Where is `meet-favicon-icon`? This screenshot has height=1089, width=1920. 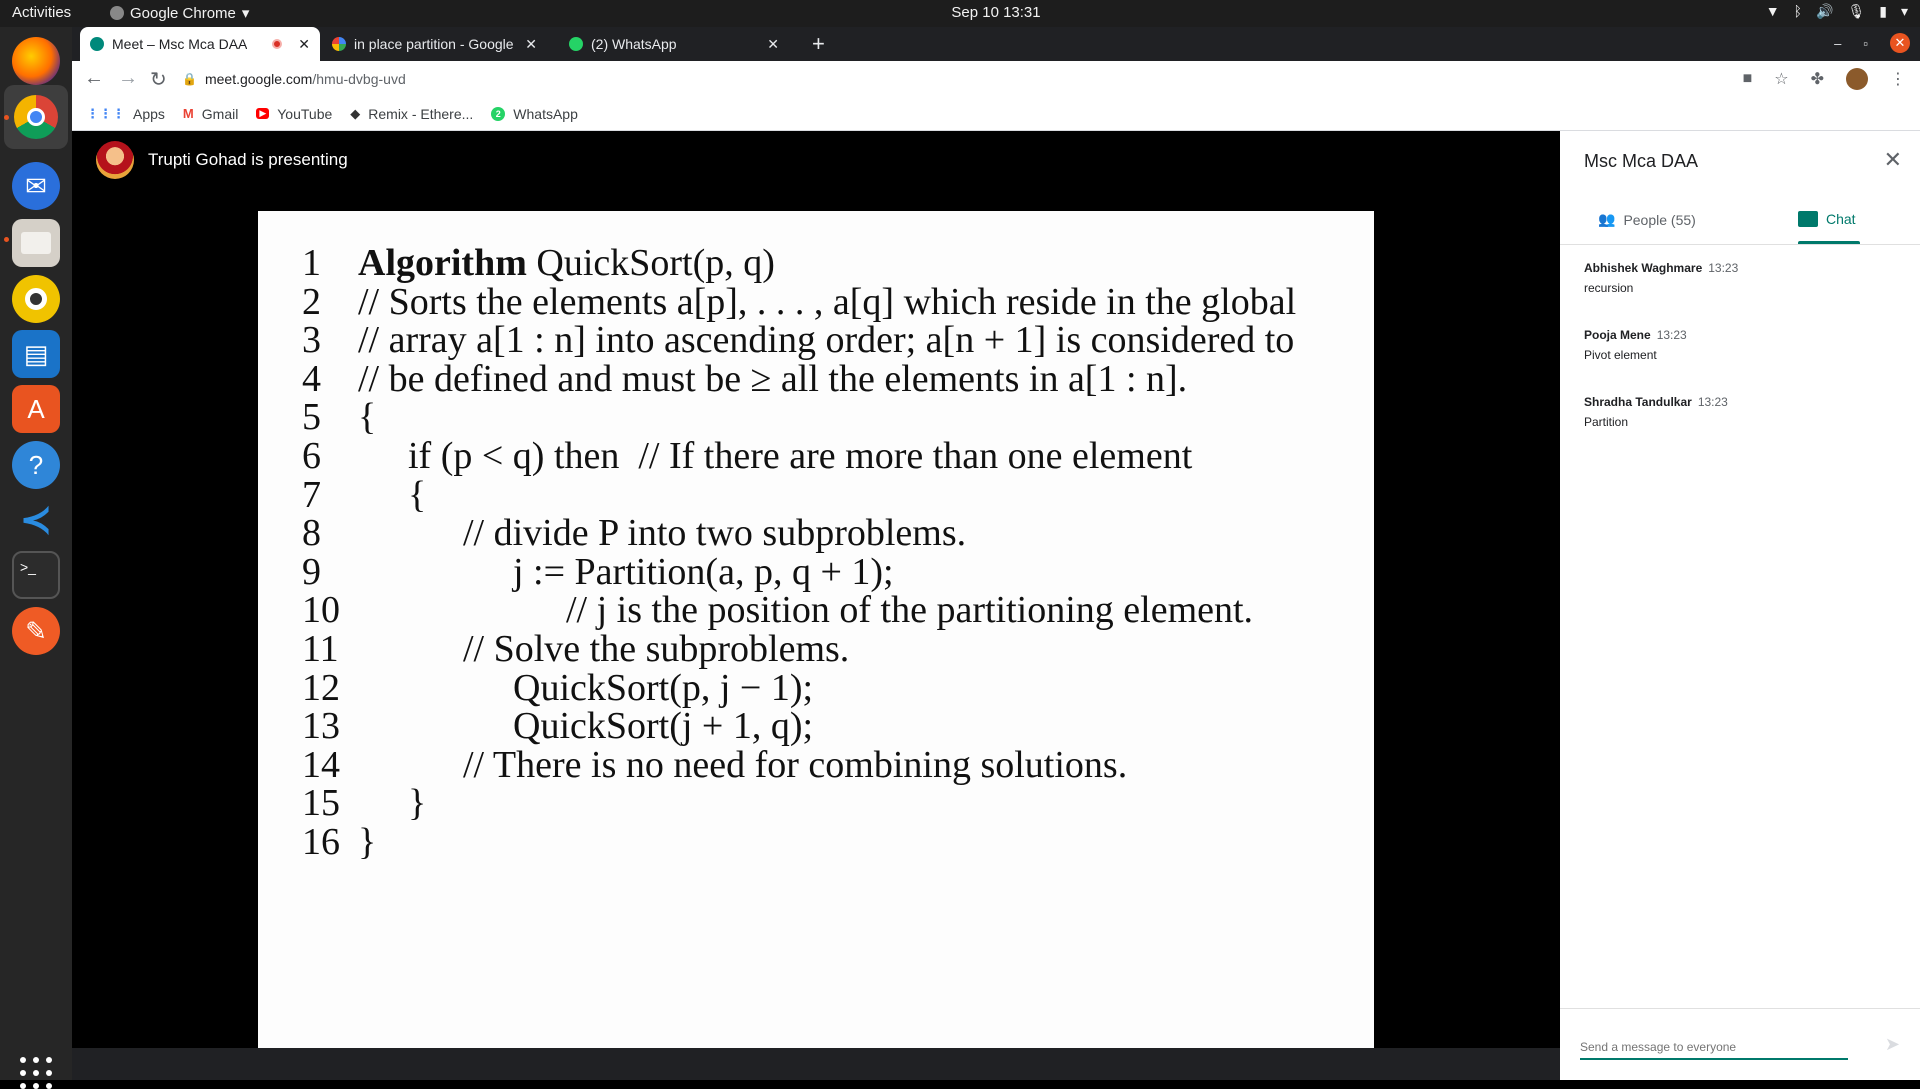
meet-favicon-icon is located at coordinates (97, 44).